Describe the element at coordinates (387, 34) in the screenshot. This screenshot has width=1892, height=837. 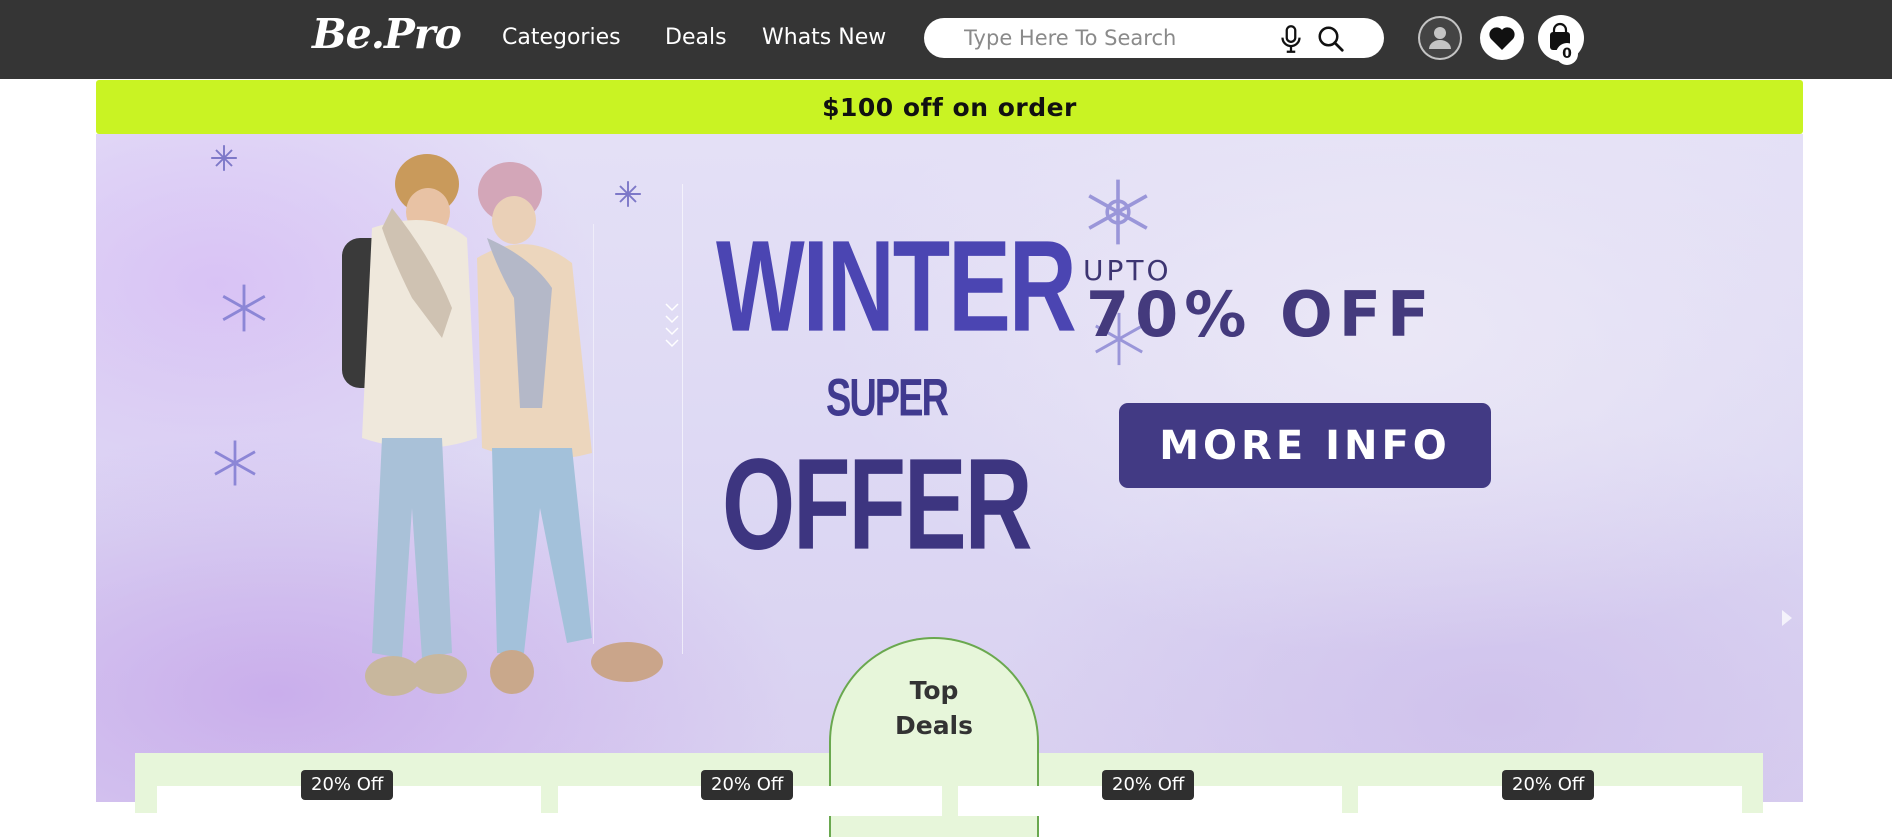
I see `brand-logo: Be.Pro` at that location.